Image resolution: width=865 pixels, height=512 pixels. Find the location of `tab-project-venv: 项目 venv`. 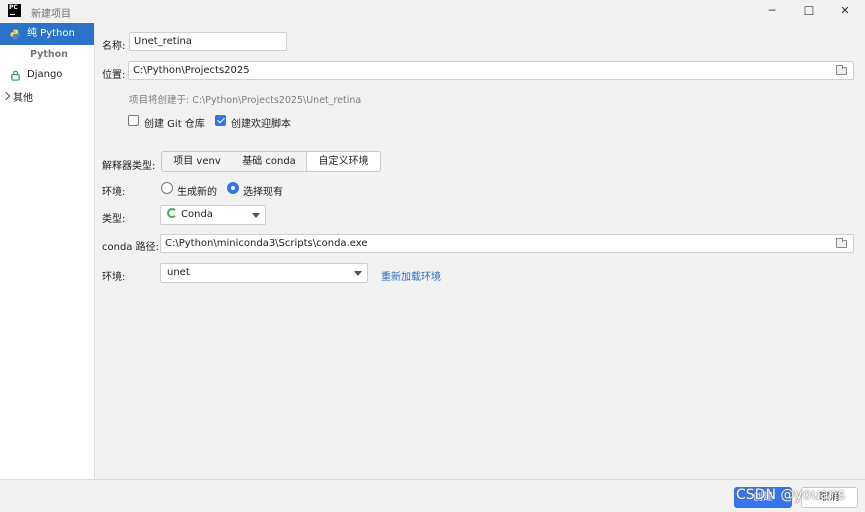

tab-project-venv: 项目 venv is located at coordinates (197, 161).